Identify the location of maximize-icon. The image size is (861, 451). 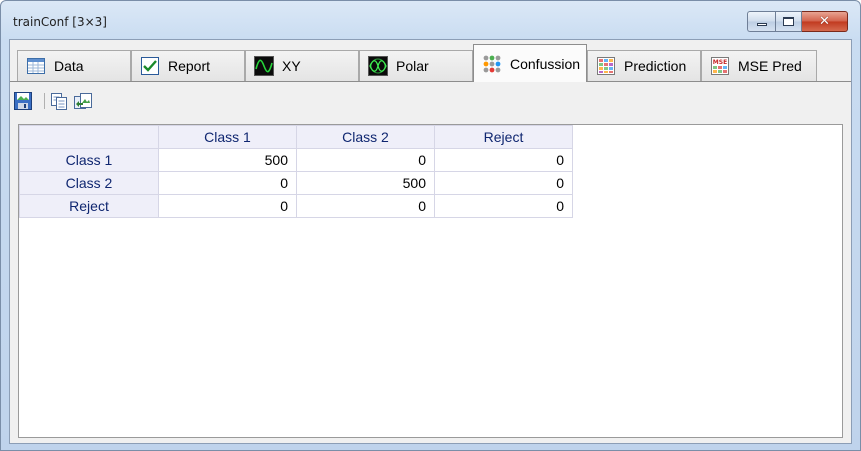
(788, 21).